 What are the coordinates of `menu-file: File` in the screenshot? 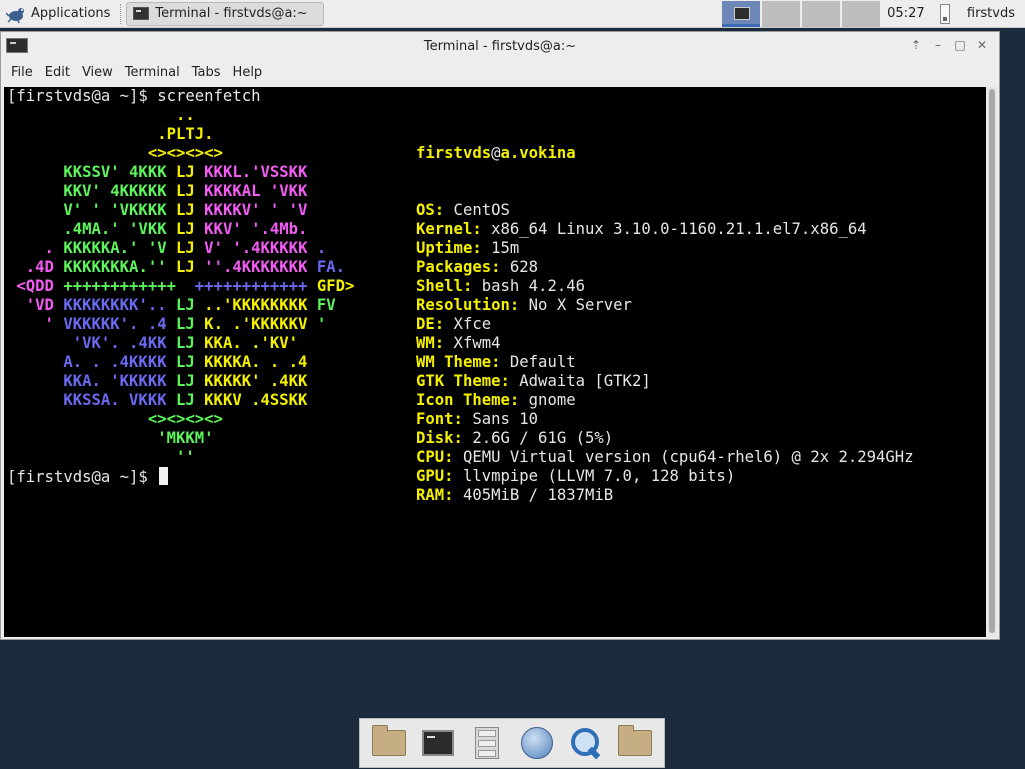 It's located at (22, 72).